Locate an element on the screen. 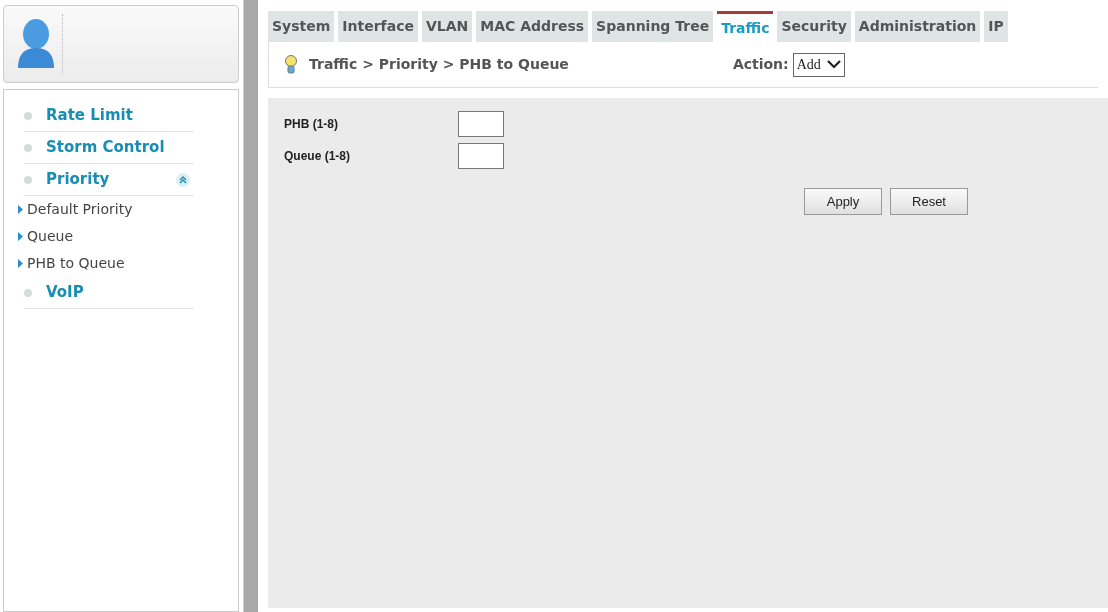 The width and height of the screenshot is (1108, 612). nav-tab: System is located at coordinates (301, 26).